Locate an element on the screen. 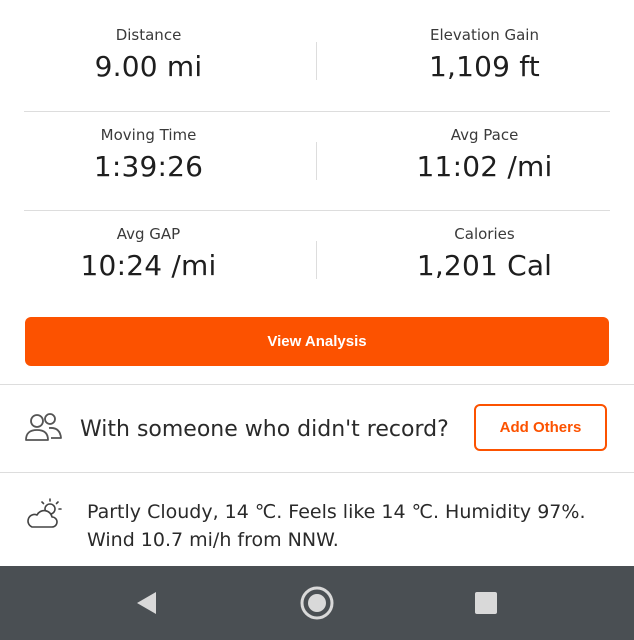  recents-button is located at coordinates (486, 603).